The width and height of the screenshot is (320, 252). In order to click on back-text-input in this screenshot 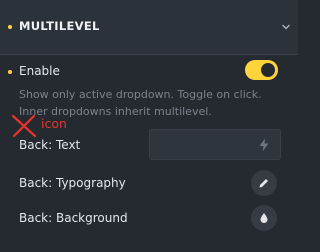, I will do `click(215, 144)`.